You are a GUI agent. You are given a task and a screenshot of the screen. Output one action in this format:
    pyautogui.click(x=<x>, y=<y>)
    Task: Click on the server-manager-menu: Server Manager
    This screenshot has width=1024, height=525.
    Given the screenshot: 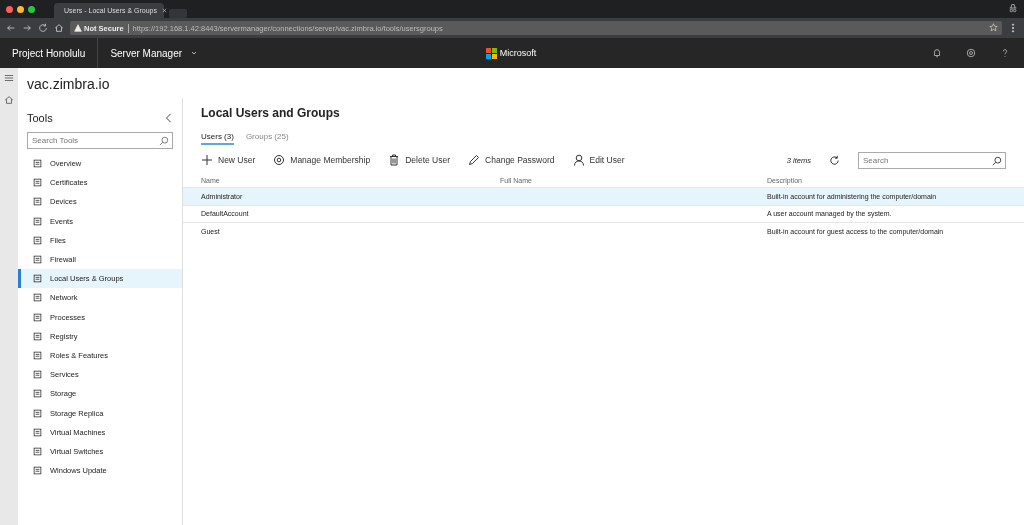 What is the action you would take?
    pyautogui.click(x=154, y=53)
    